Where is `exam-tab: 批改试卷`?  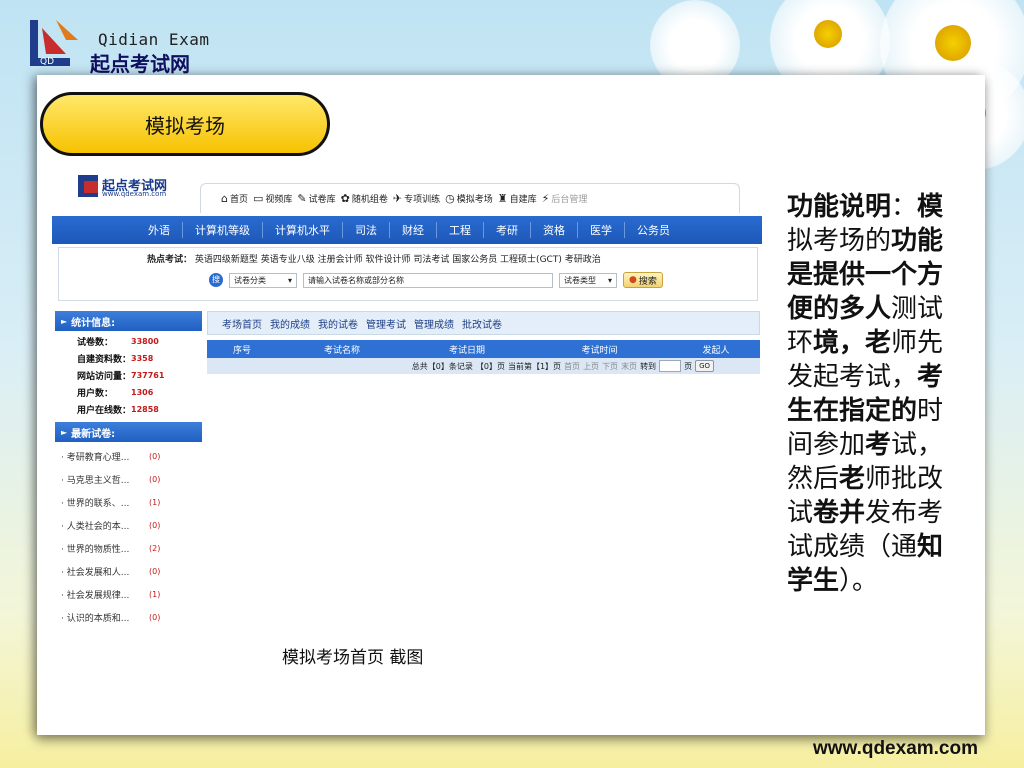
exam-tab: 批改试卷 is located at coordinates (482, 323).